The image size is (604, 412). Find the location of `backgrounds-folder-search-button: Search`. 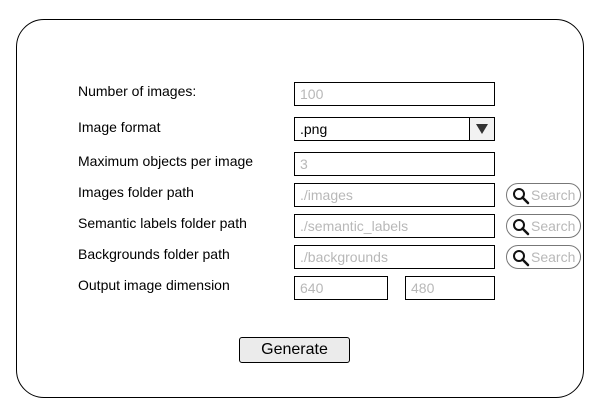

backgrounds-folder-search-button: Search is located at coordinates (543, 257).